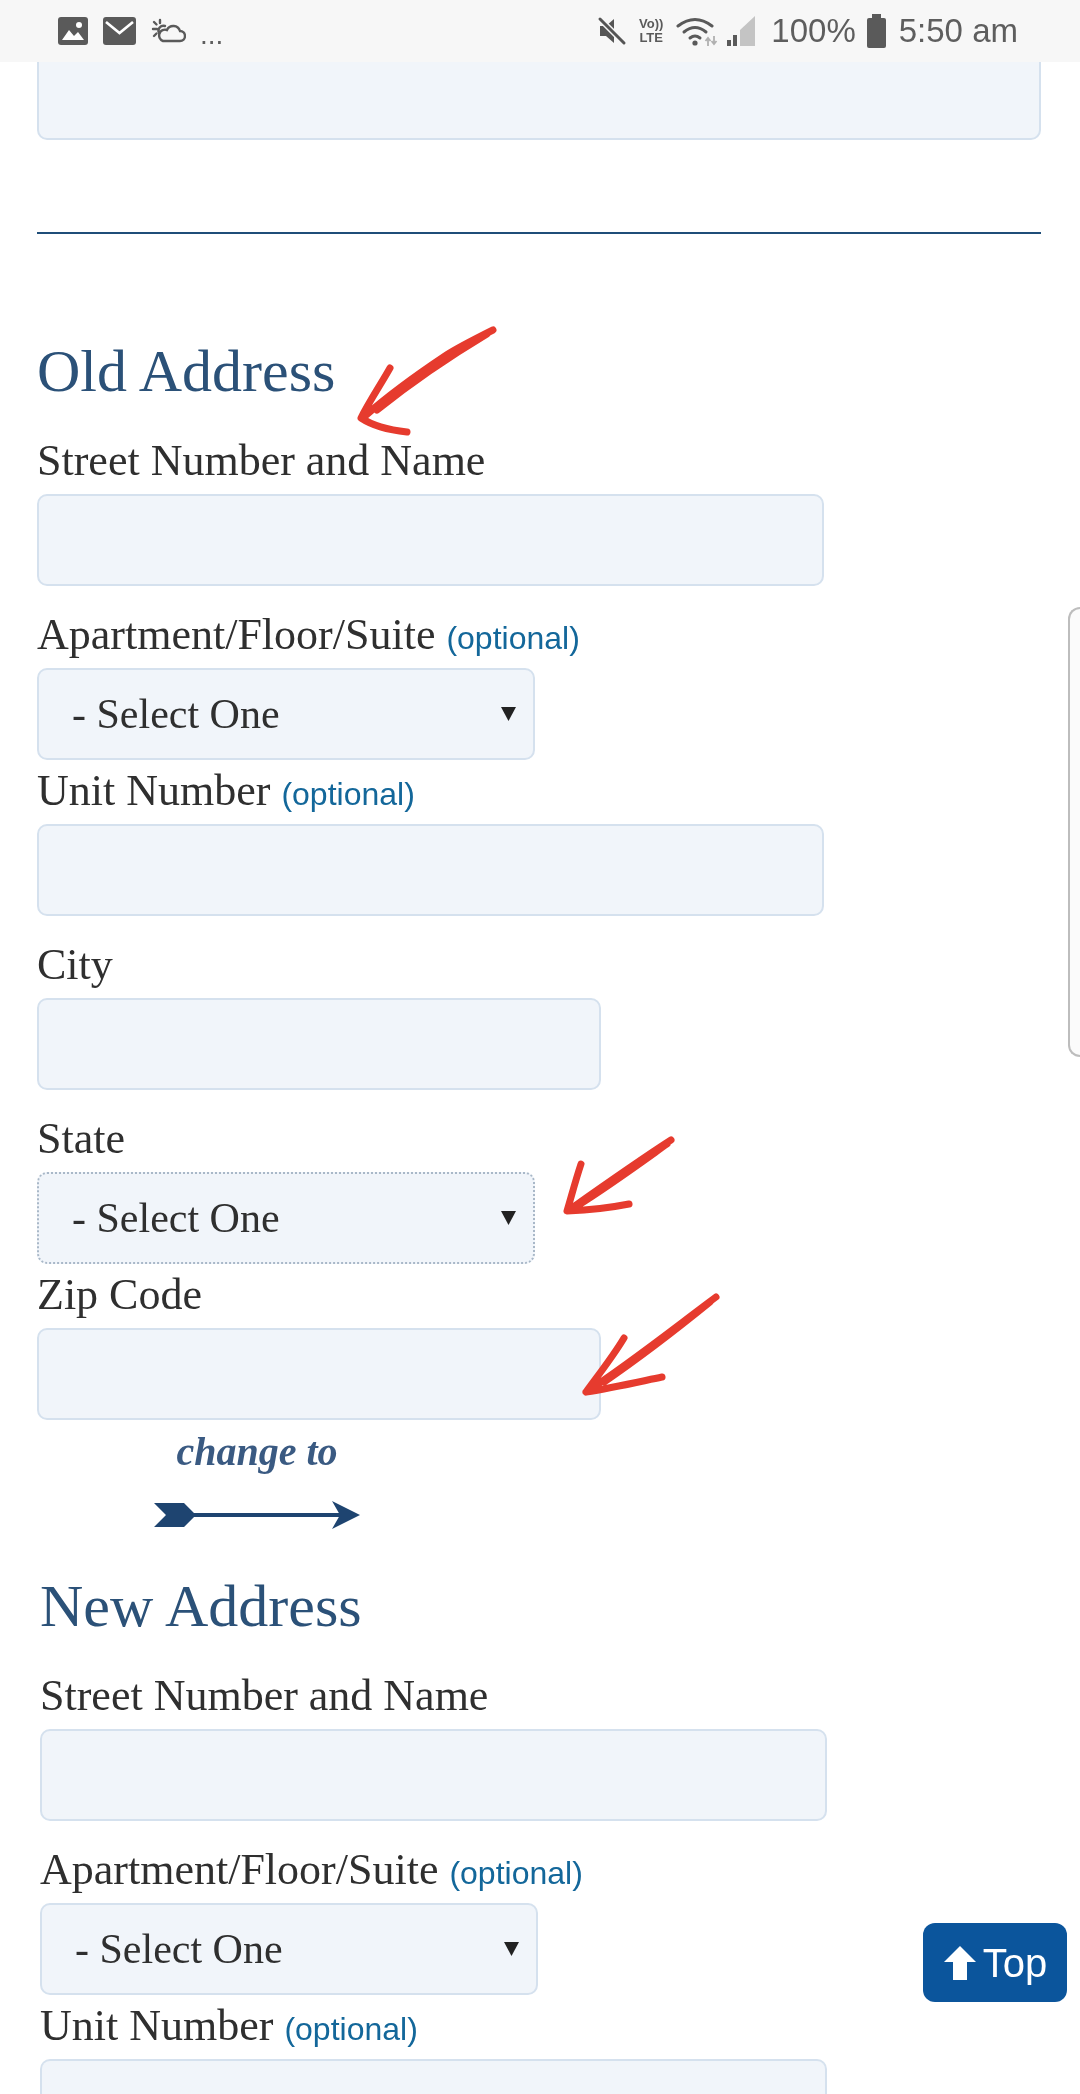 The image size is (1080, 2094). I want to click on mail-icon, so click(119, 31).